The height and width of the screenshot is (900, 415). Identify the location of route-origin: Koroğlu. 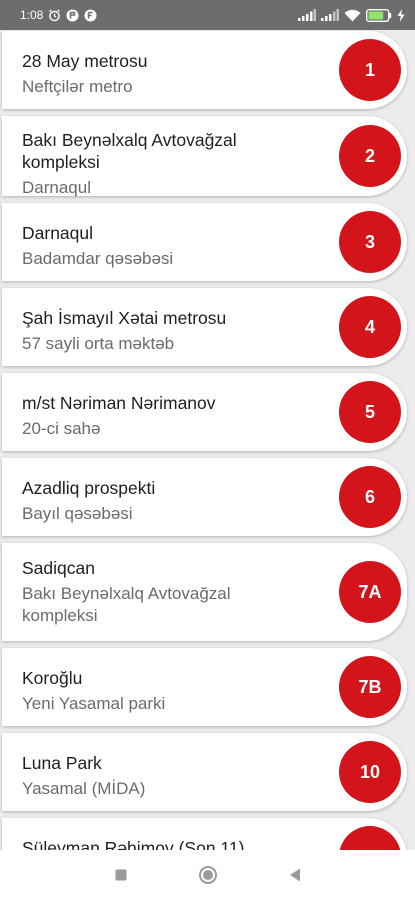
(52, 678).